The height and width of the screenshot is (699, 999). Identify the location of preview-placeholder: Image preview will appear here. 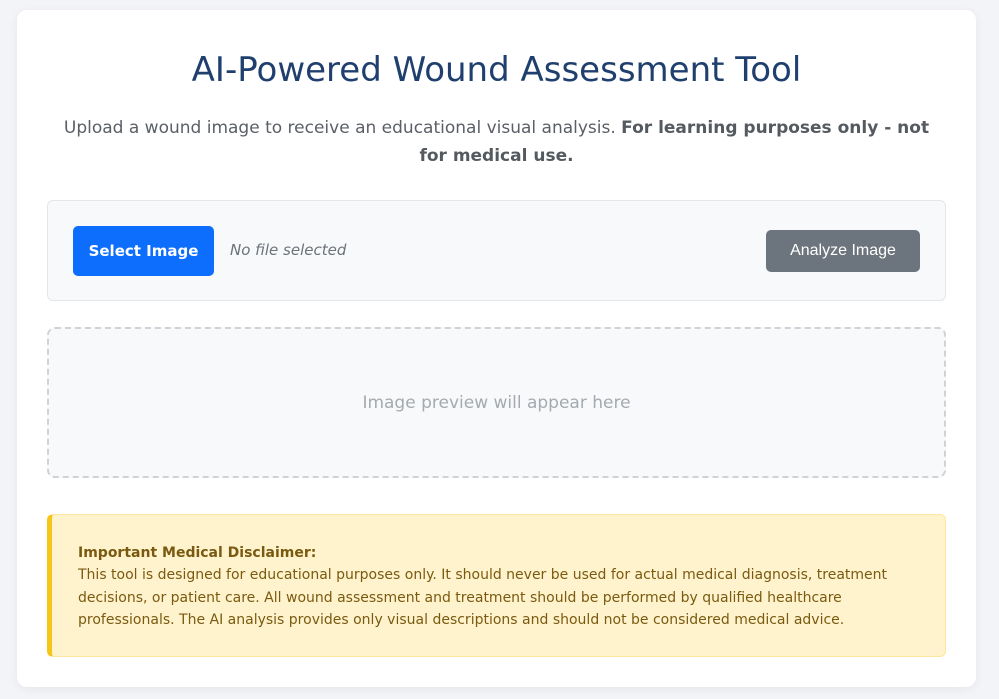
(496, 402).